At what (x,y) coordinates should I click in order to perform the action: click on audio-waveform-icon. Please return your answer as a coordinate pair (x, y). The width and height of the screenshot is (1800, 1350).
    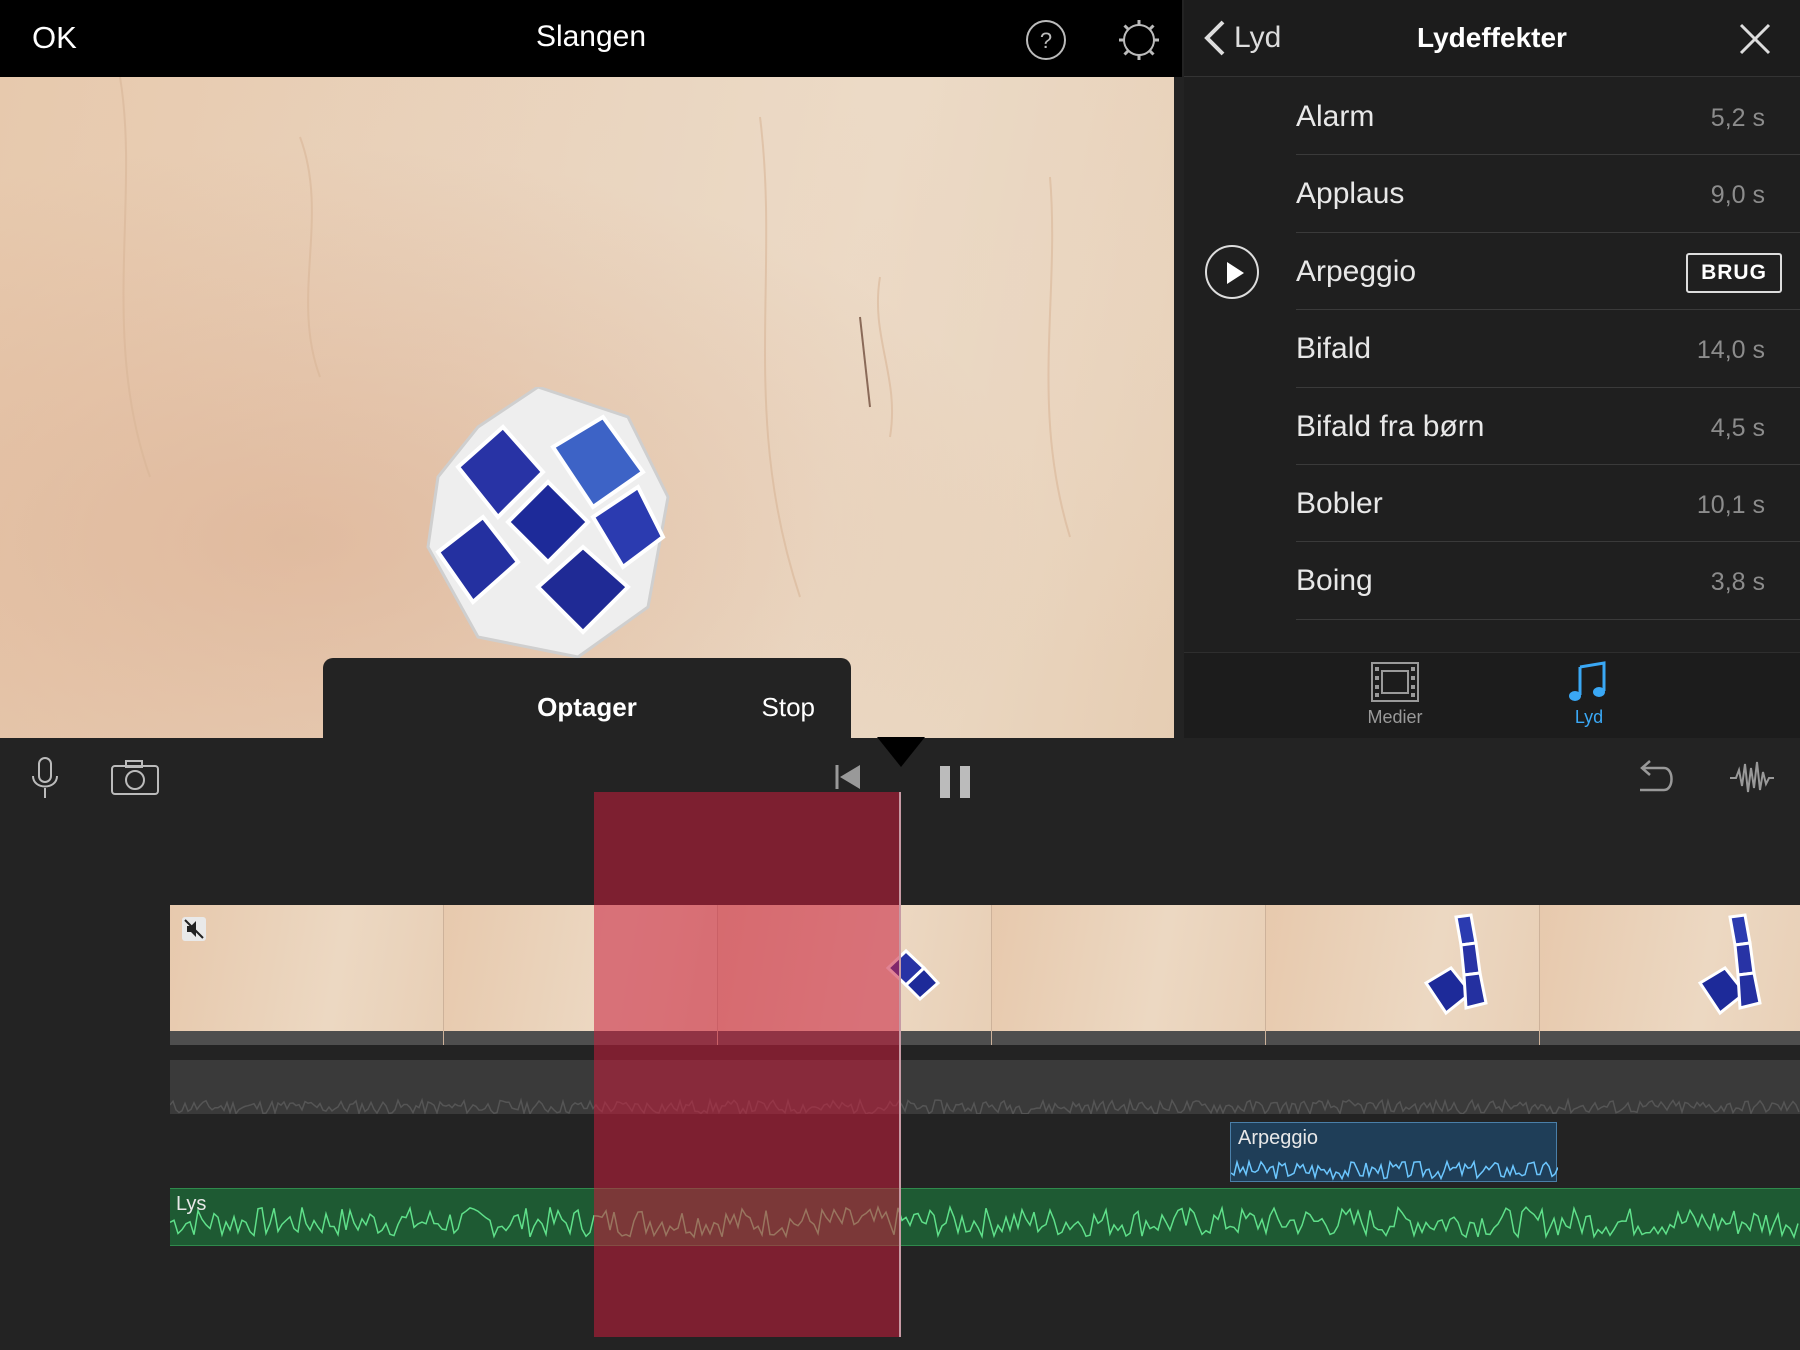
    Looking at the image, I should click on (1752, 778).